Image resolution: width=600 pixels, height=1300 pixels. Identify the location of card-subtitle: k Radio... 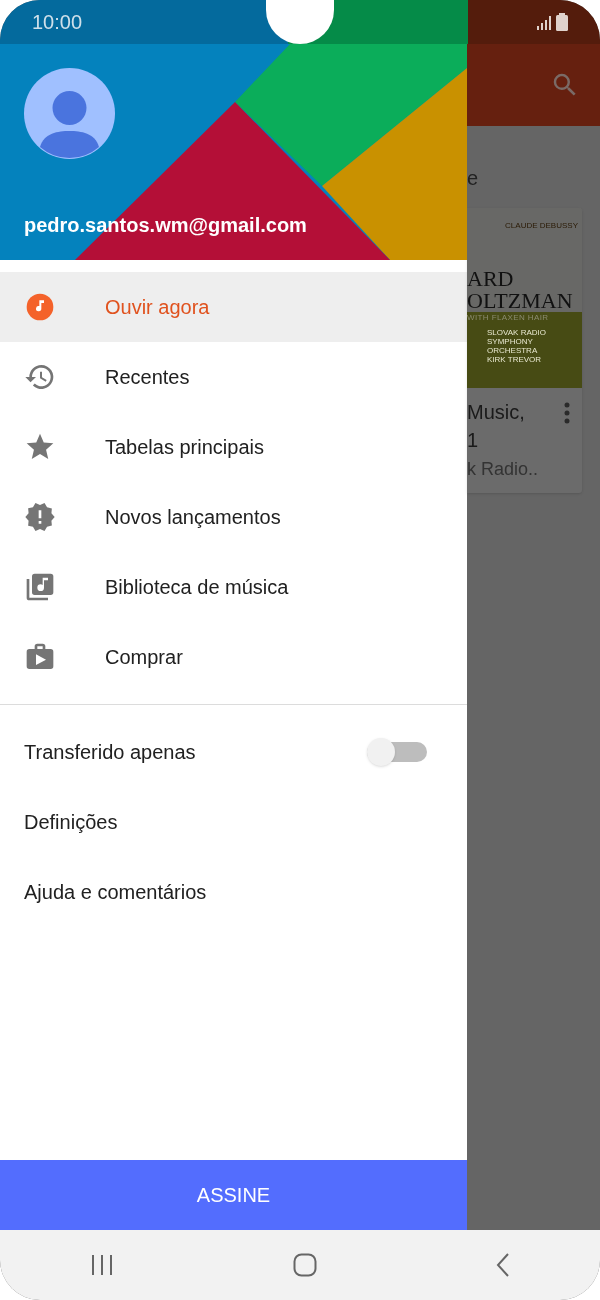
(503, 469).